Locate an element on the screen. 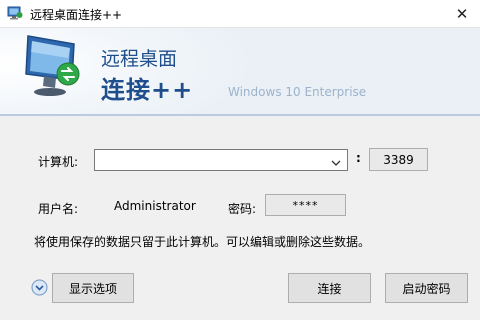 This screenshot has width=480, height=320. username-label: 用户名: is located at coordinates (58, 209).